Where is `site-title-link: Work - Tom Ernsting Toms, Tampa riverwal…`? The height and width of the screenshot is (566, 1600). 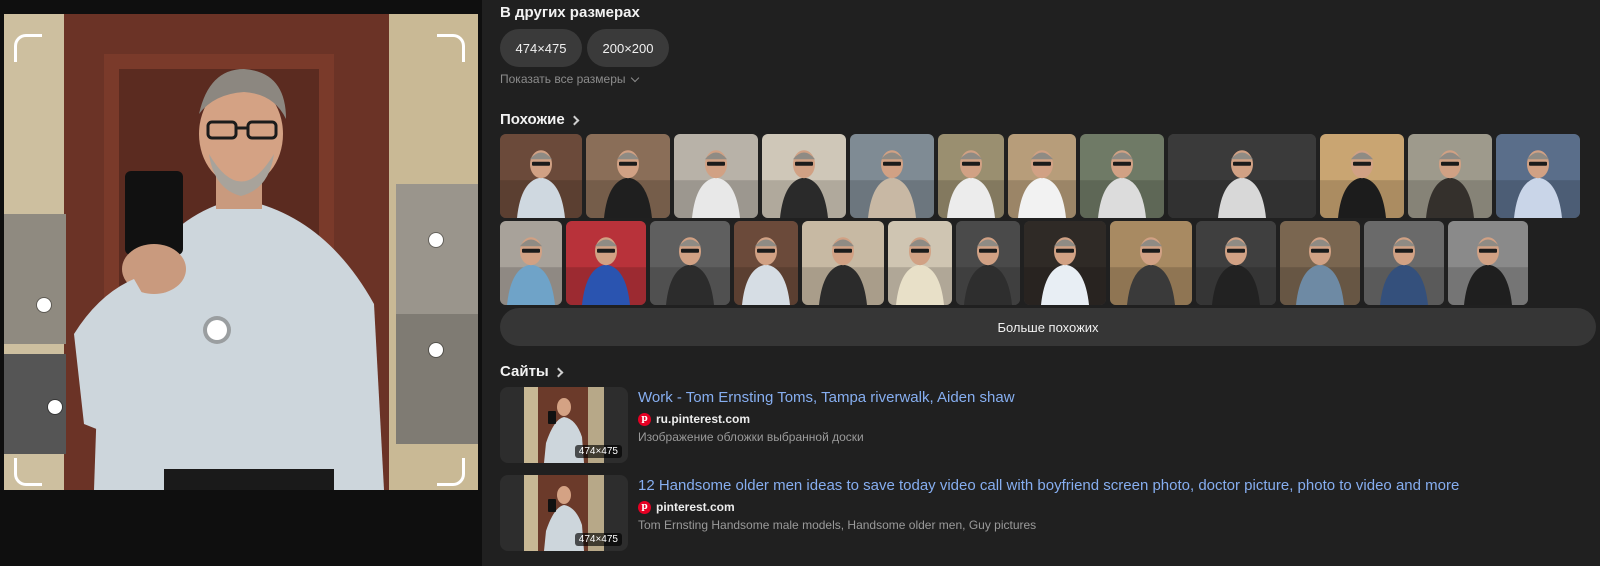 site-title-link: Work - Tom Ernsting Toms, Tampa riverwal… is located at coordinates (826, 397).